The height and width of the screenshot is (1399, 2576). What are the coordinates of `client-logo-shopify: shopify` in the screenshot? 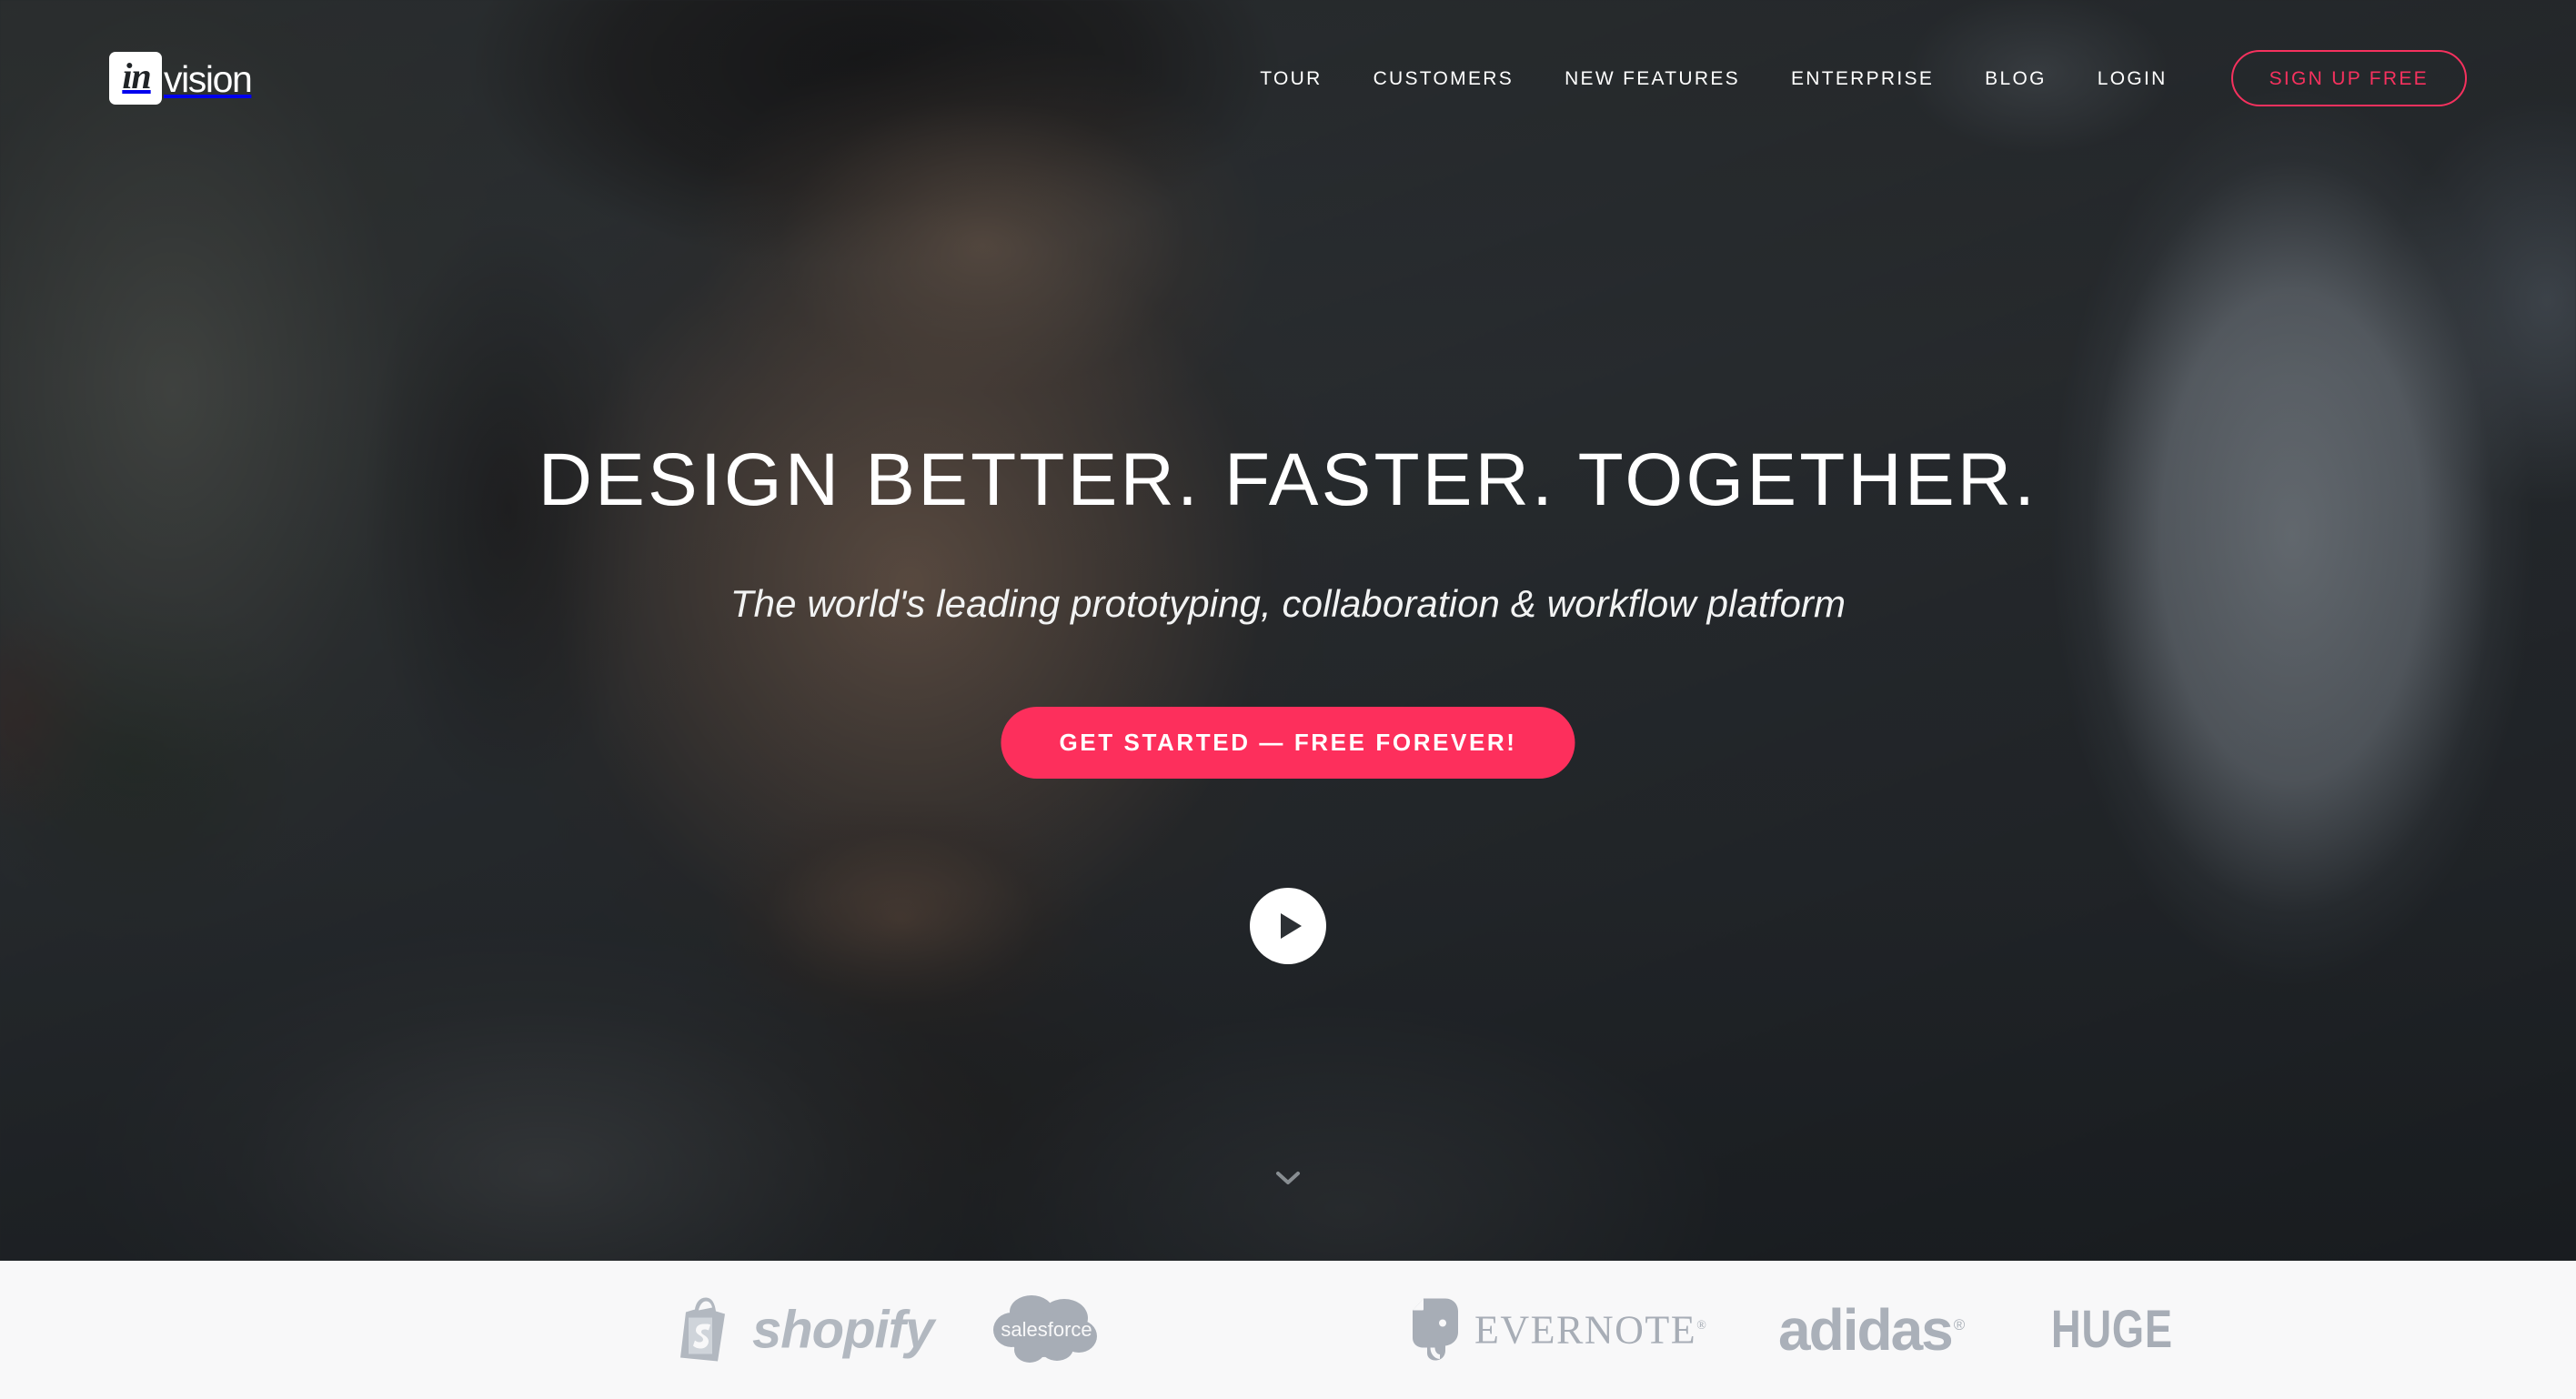 It's located at (806, 1330).